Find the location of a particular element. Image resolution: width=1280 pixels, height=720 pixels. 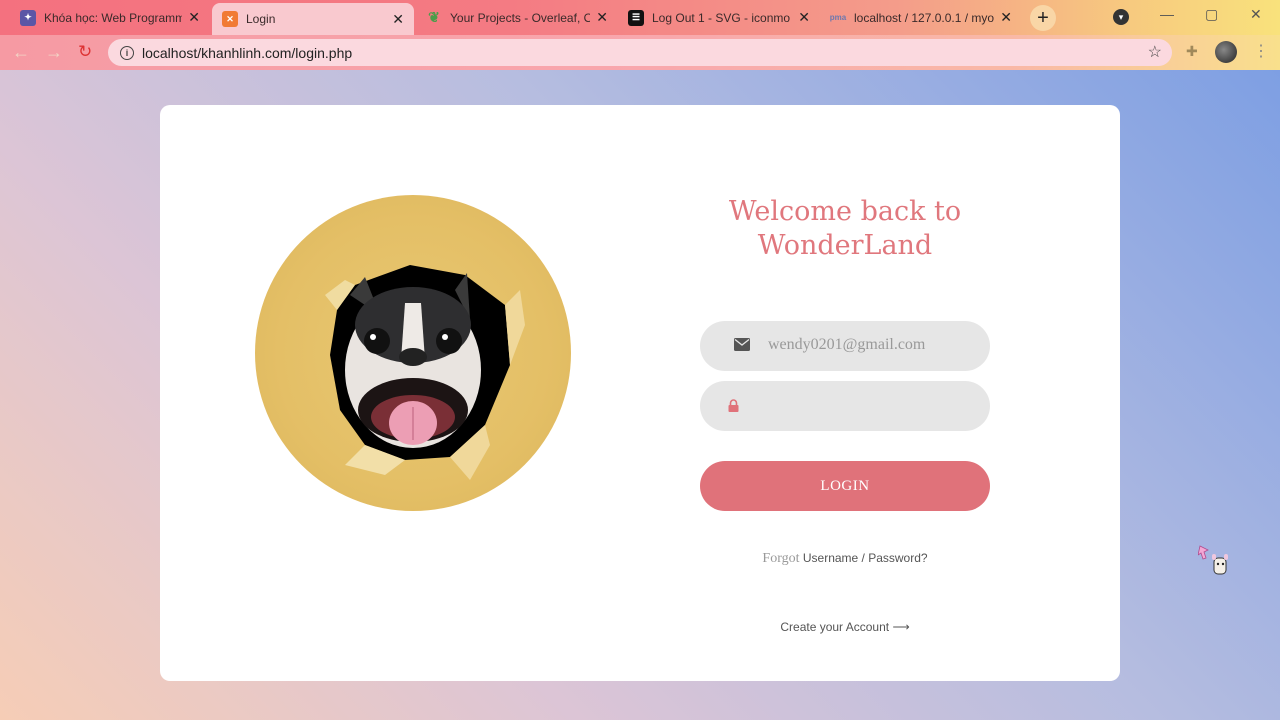

reload-icon: ↻ is located at coordinates (85, 52).